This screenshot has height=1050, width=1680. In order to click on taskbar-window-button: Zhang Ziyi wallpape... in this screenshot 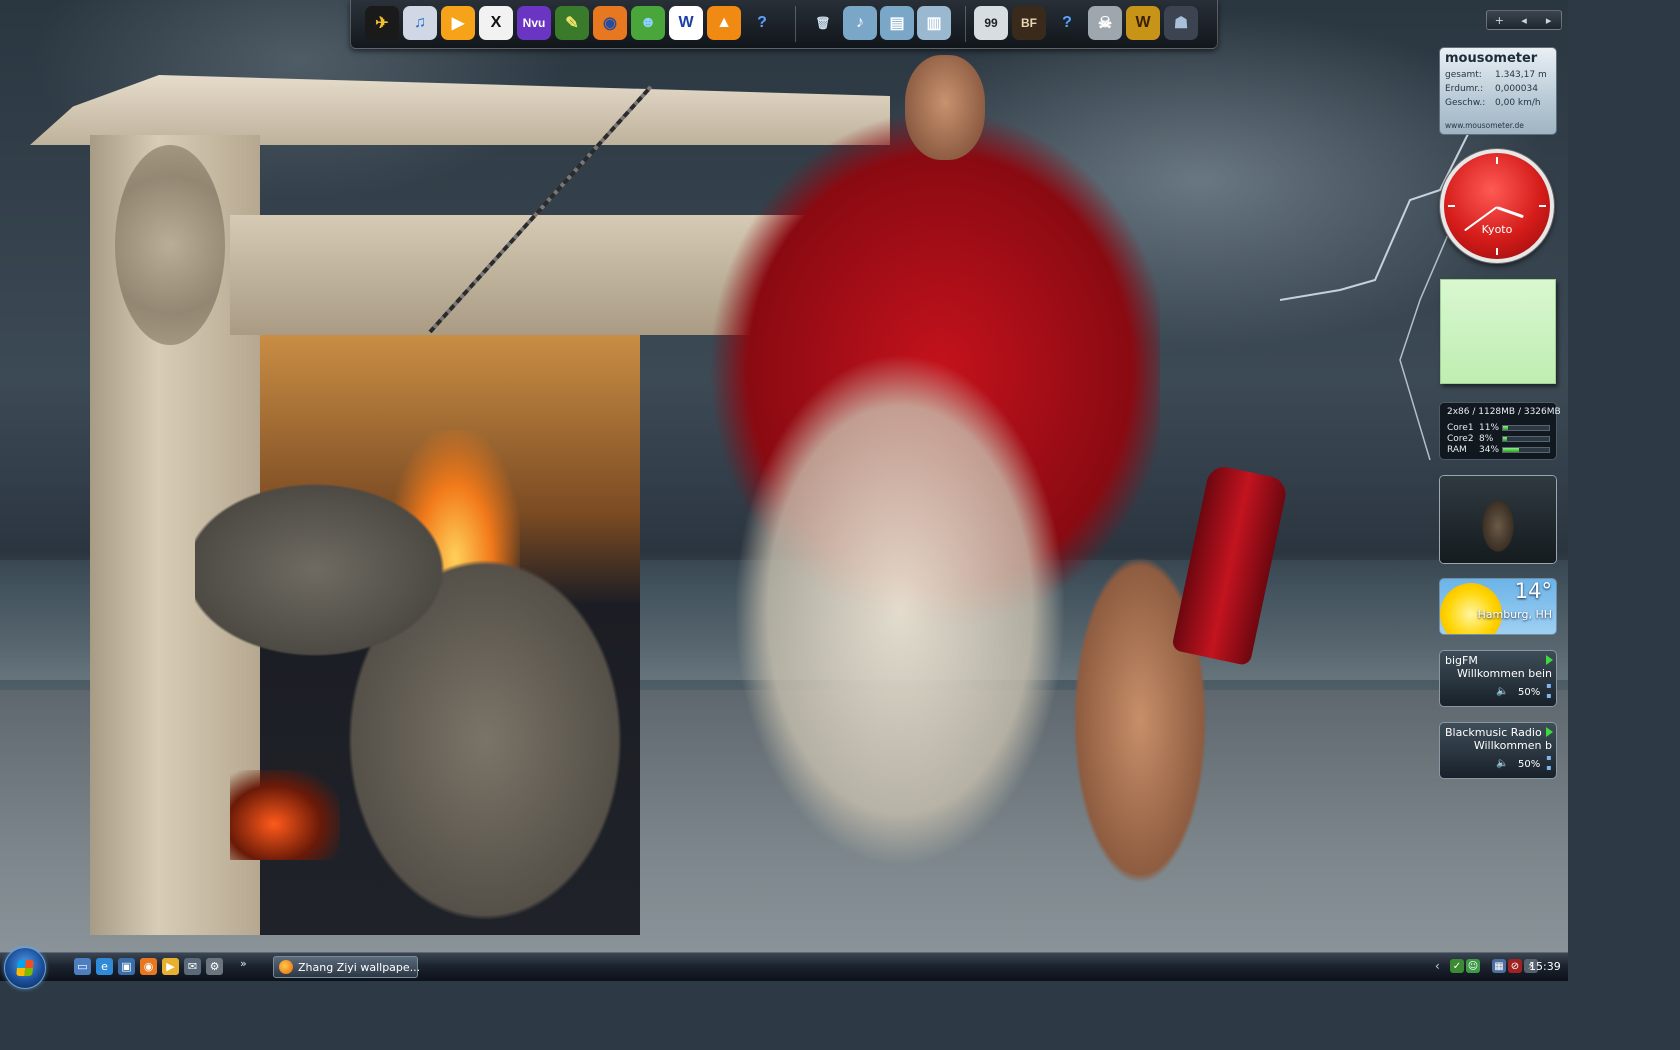, I will do `click(347, 967)`.